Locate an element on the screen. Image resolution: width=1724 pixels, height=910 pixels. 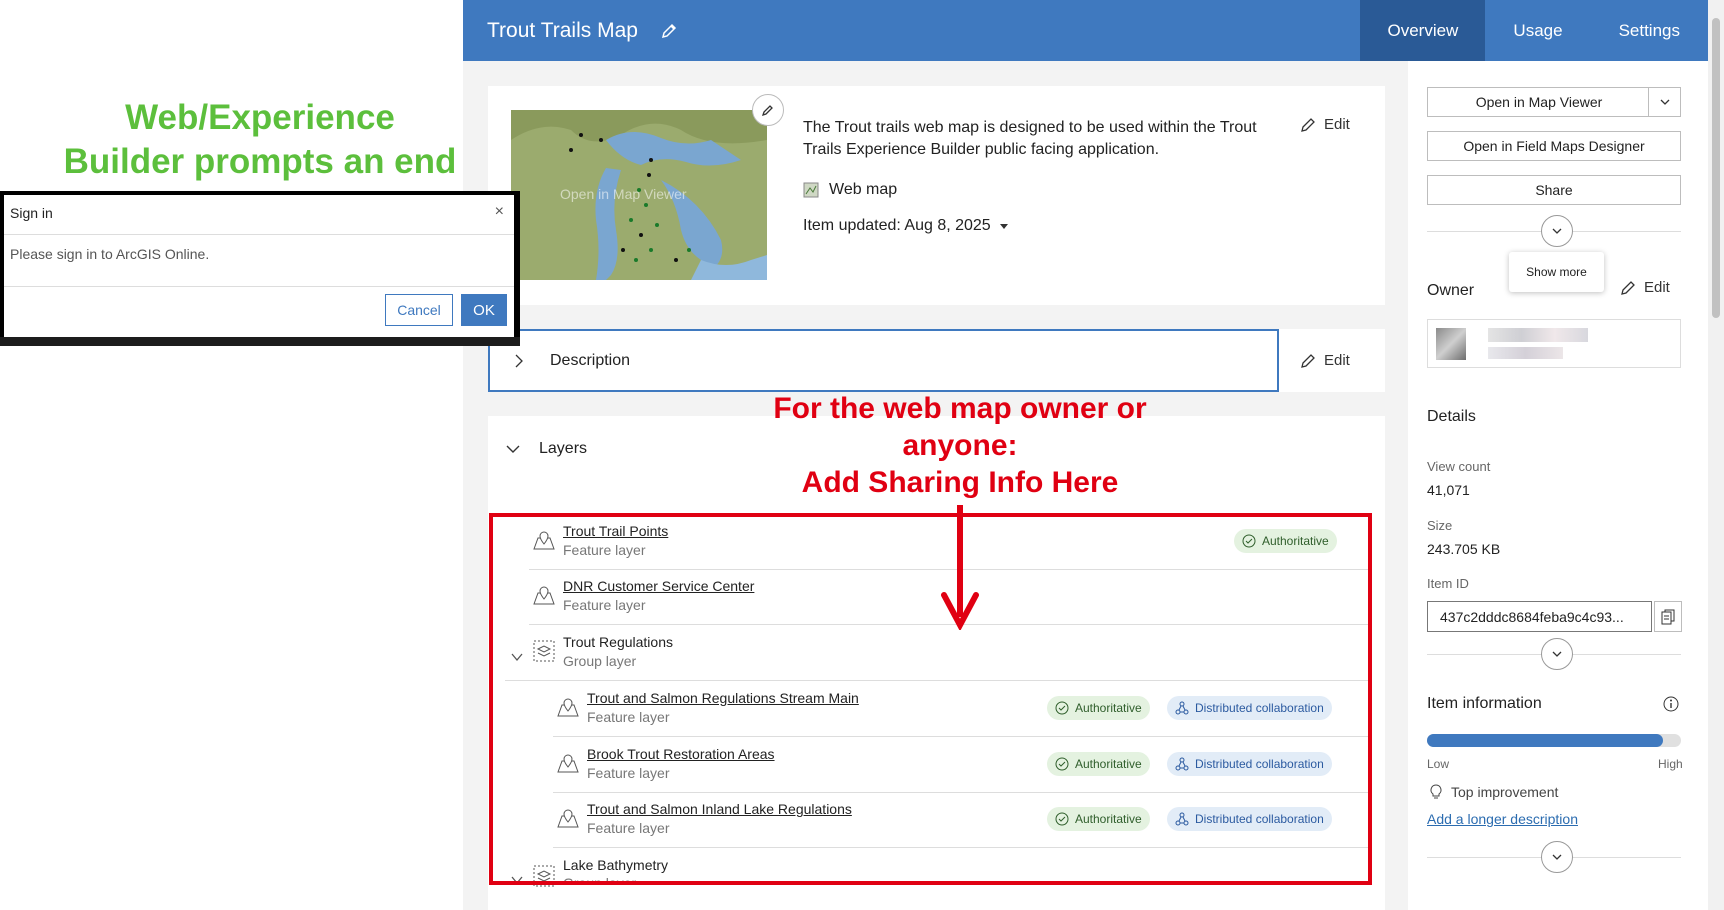
chevron-right-icon is located at coordinates (519, 360).